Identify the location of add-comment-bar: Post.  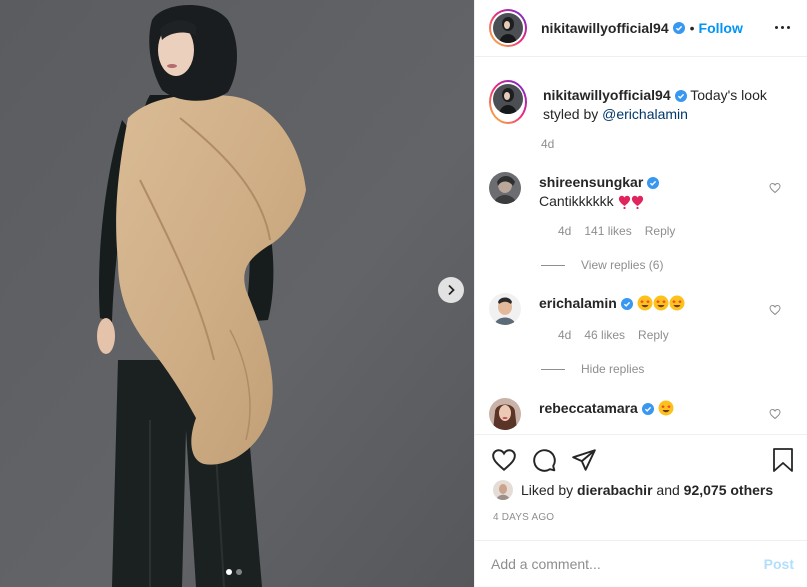
(641, 563).